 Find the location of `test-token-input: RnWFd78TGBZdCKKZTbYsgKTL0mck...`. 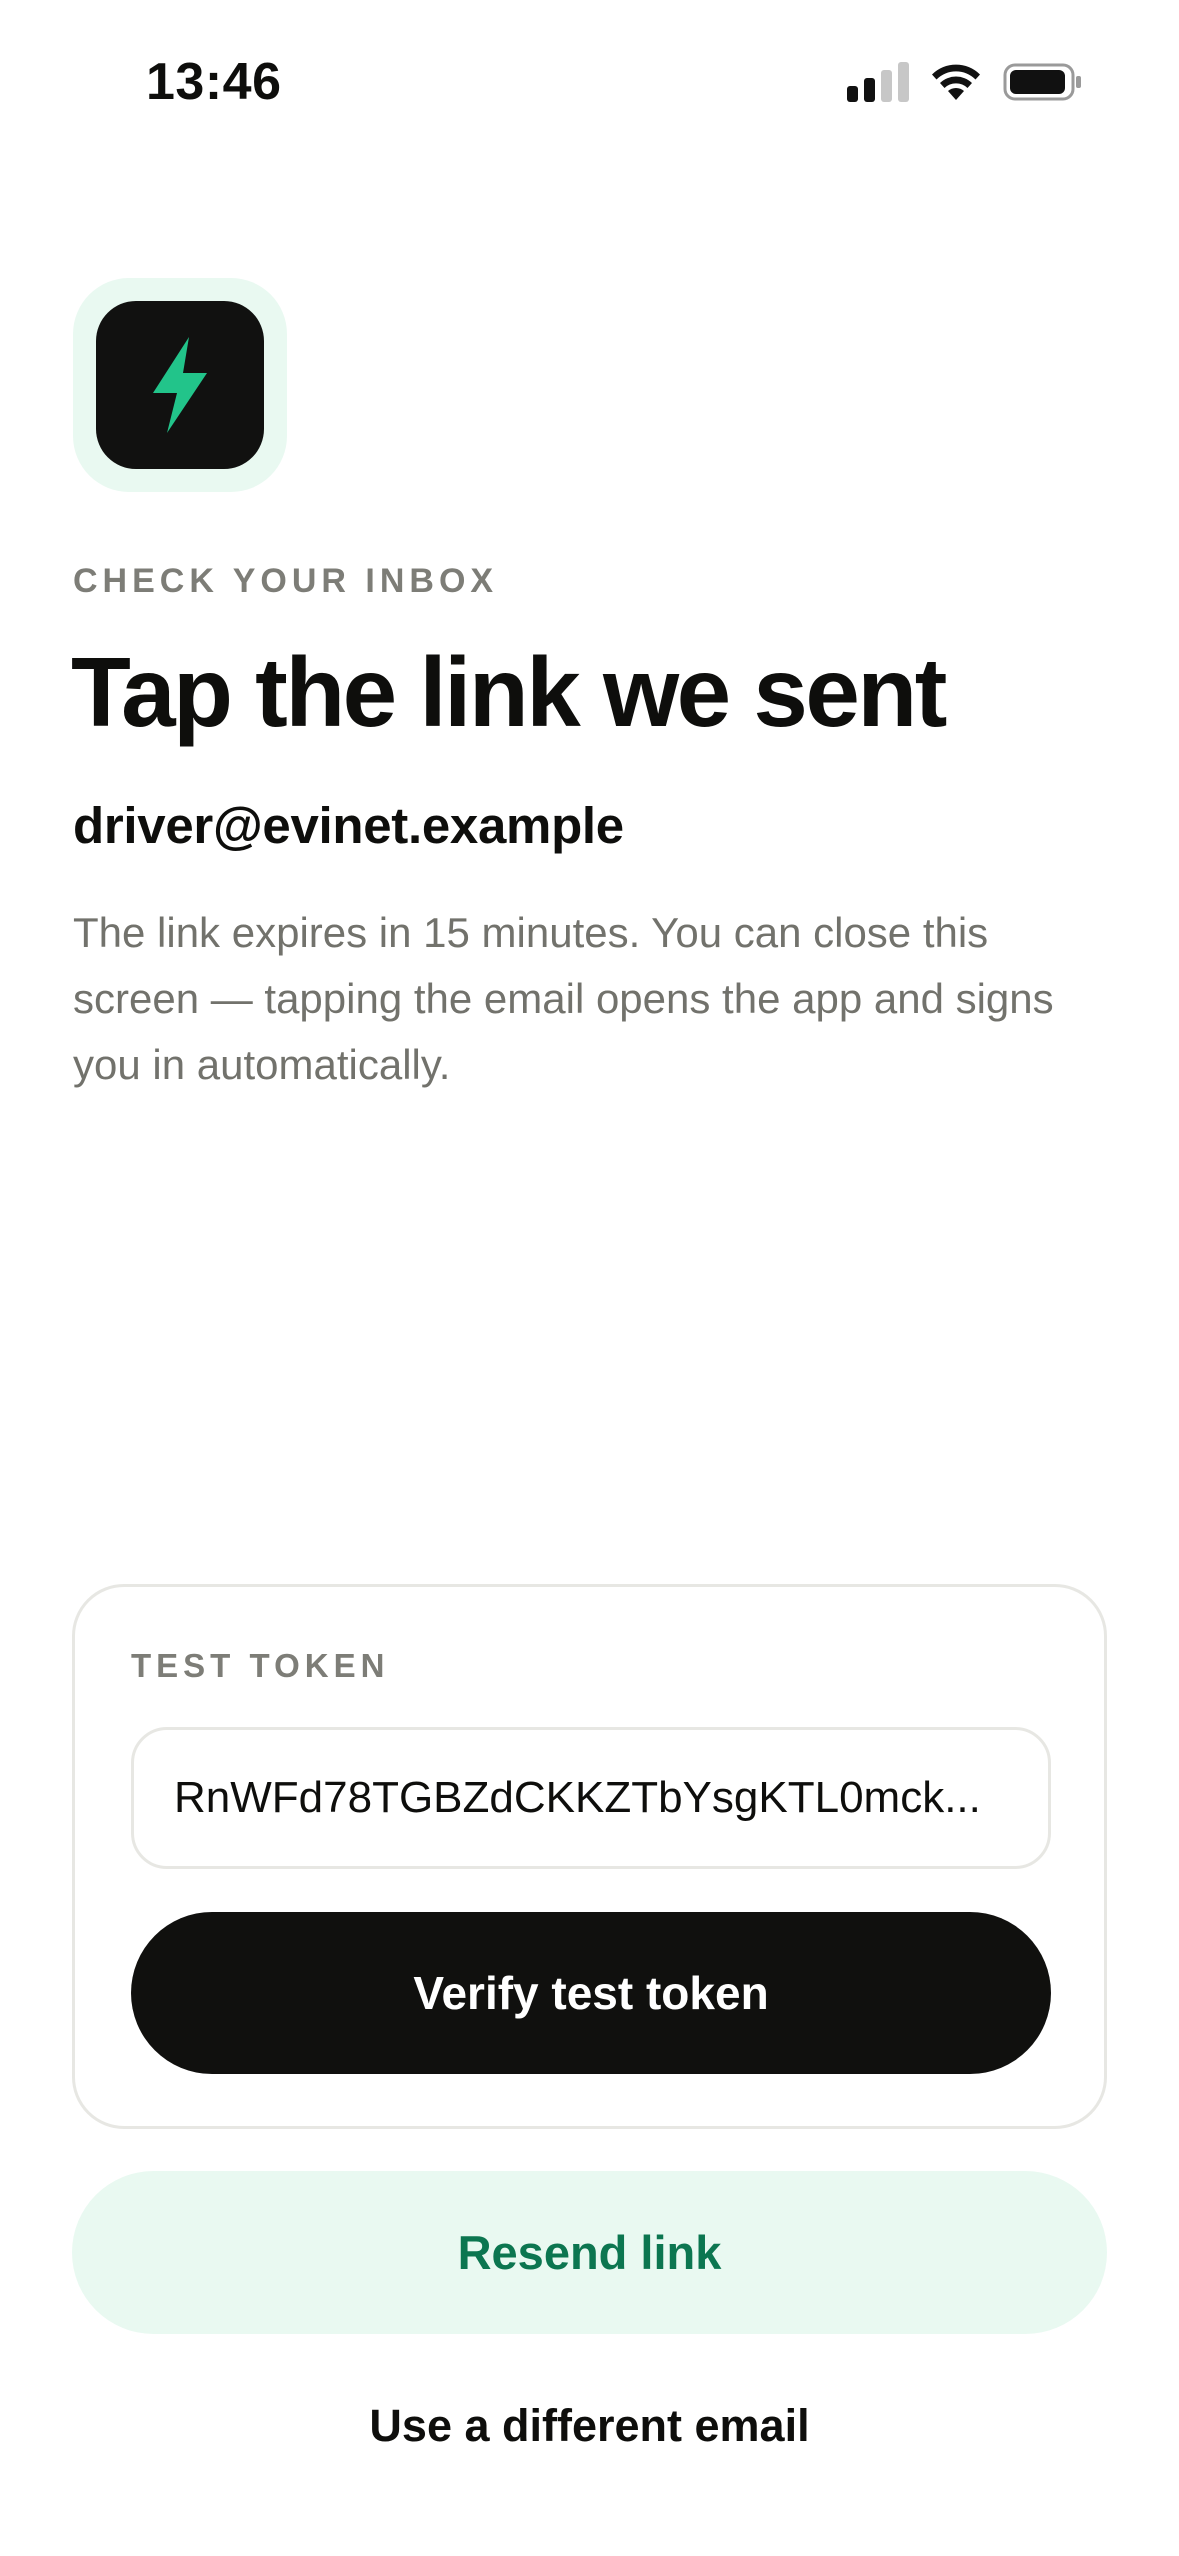

test-token-input: RnWFd78TGBZdCKKZTbYsgKTL0mck... is located at coordinates (591, 1798).